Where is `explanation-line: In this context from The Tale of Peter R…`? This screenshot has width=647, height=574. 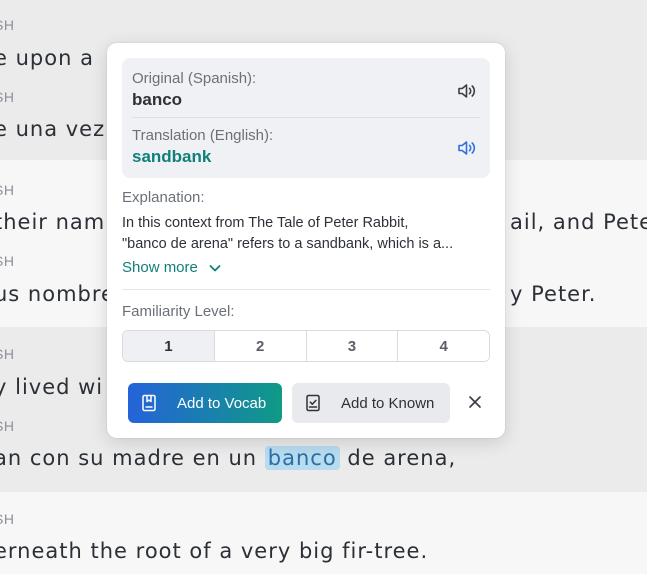
explanation-line: In this context from The Tale of Peter R… is located at coordinates (265, 223).